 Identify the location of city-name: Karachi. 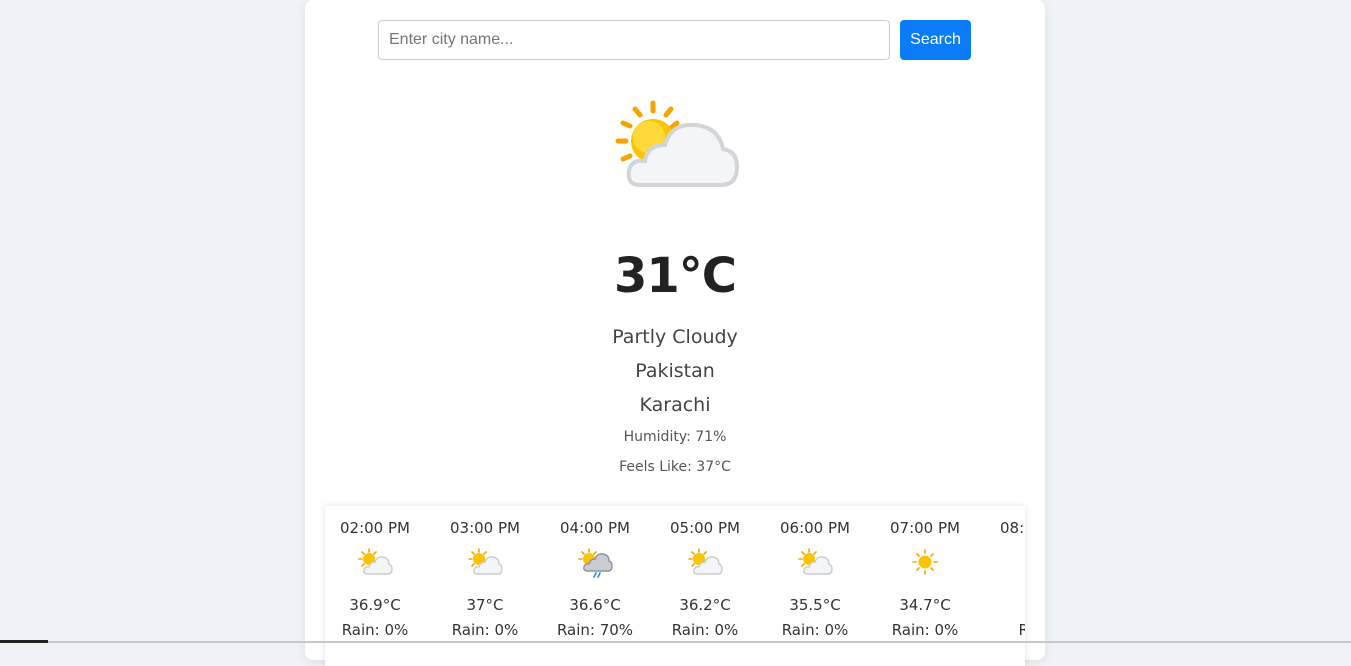
(675, 405).